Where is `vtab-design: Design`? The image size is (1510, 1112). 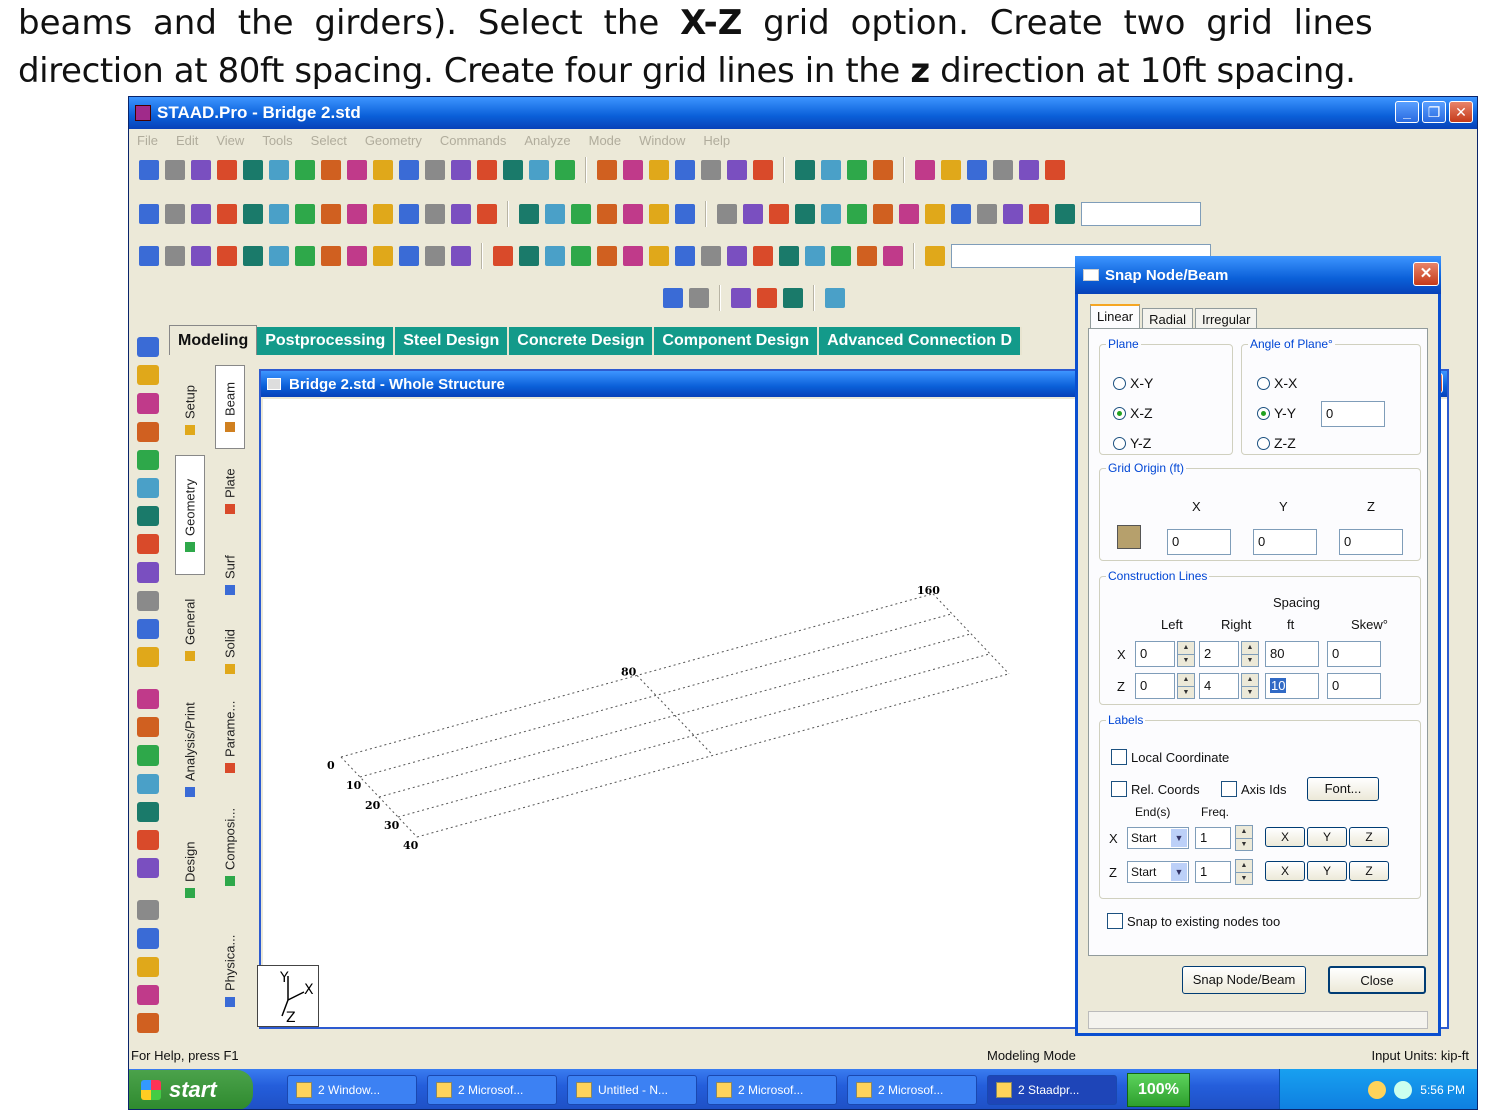 vtab-design: Design is located at coordinates (190, 870).